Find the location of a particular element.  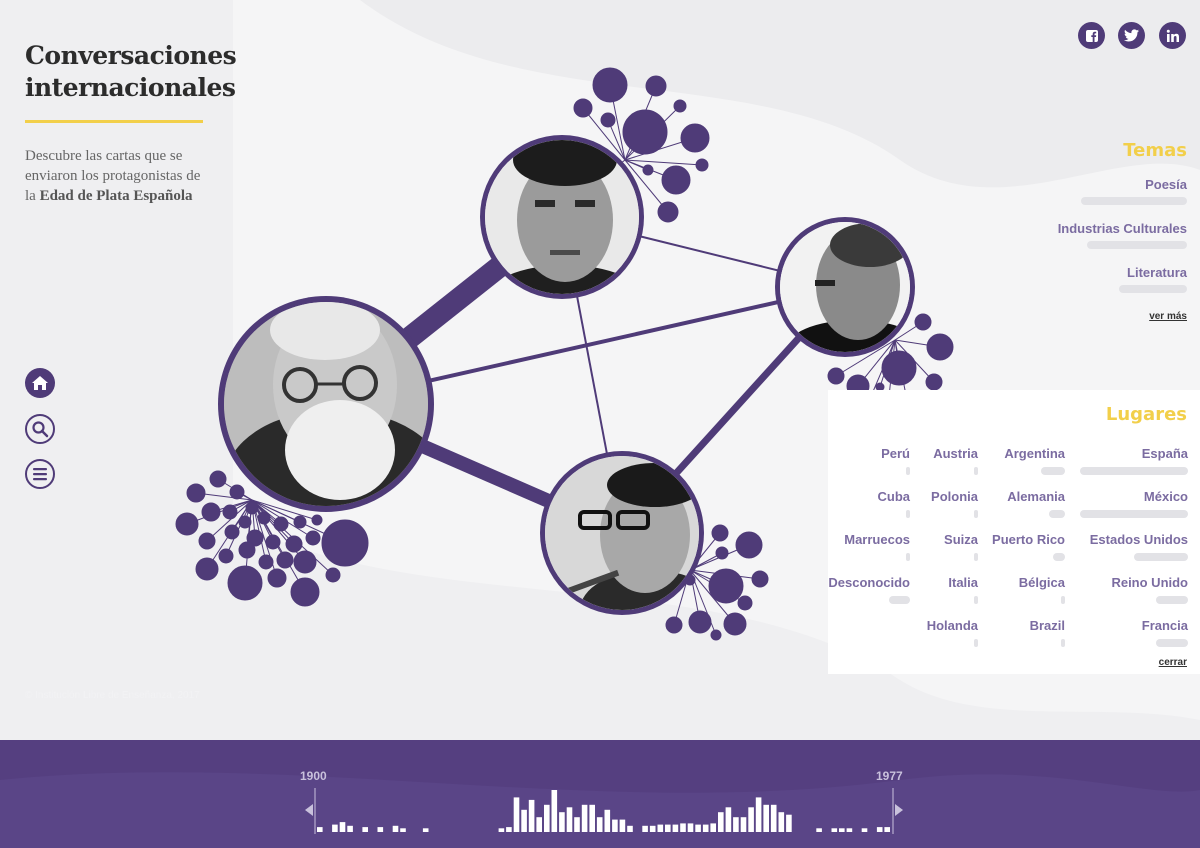

place-item: Puerto Rico is located at coordinates (1028, 546).